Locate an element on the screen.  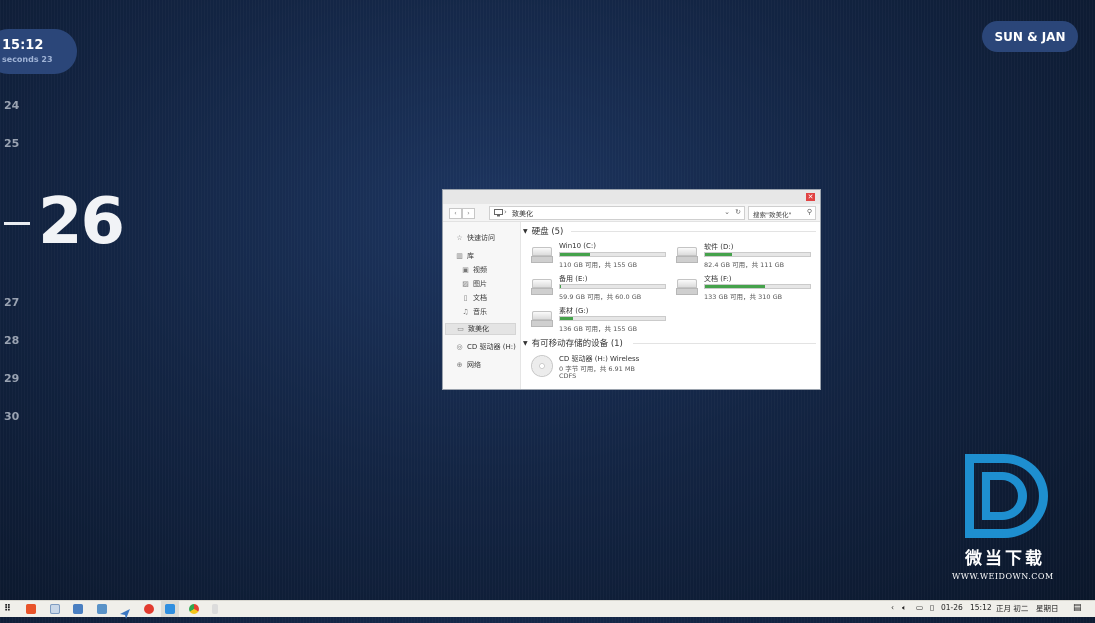
search-input: 搜索"致美化" ⚲ is located at coordinates (782, 213).